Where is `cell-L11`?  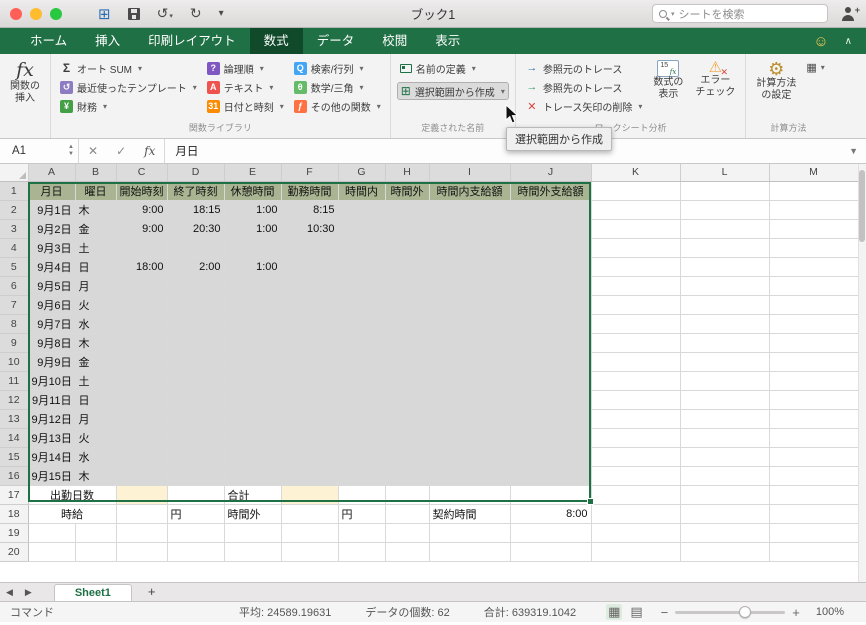 cell-L11 is located at coordinates (725, 381).